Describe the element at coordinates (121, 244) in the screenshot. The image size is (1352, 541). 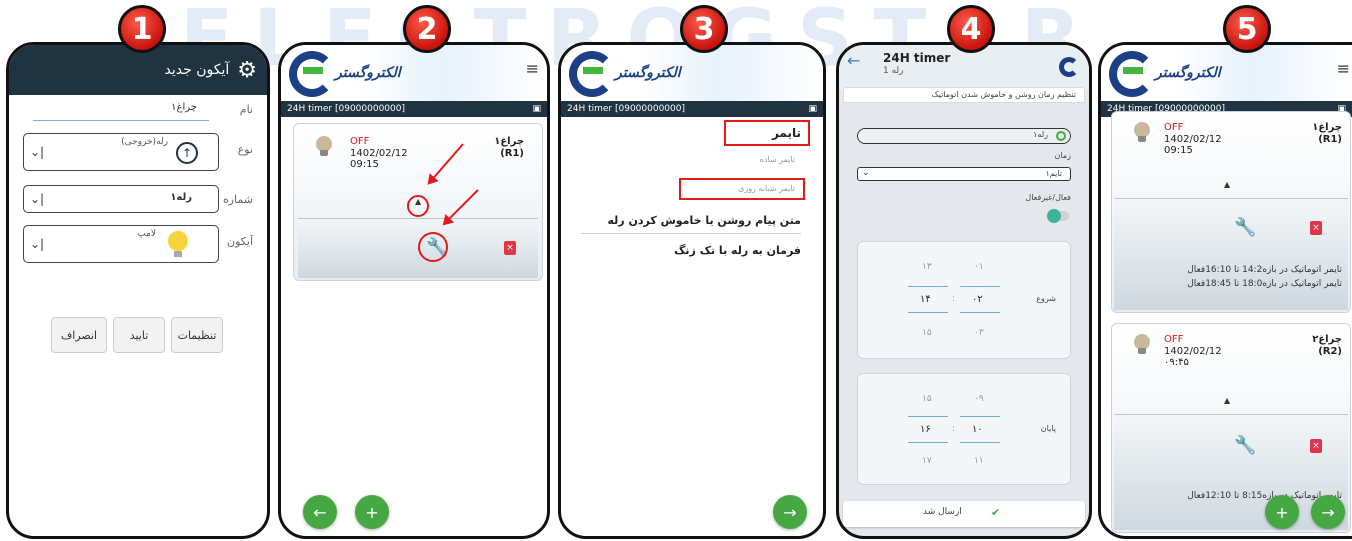
I see `icon-select: ⌄| لامپ` at that location.